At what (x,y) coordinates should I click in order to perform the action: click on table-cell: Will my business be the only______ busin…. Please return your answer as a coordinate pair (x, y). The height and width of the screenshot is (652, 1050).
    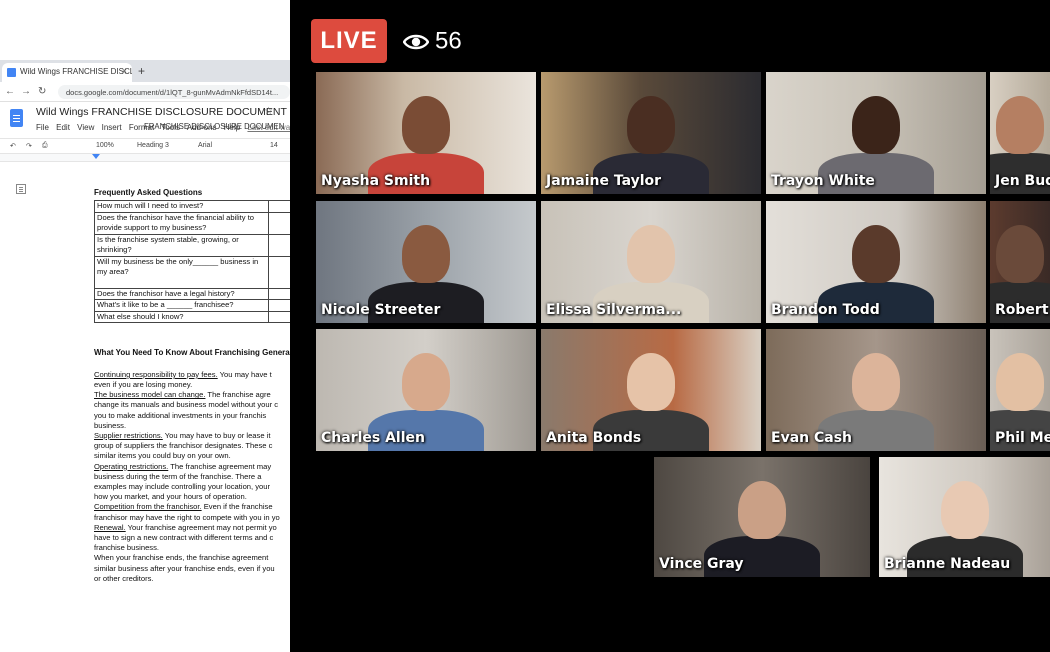
    Looking at the image, I should click on (181, 272).